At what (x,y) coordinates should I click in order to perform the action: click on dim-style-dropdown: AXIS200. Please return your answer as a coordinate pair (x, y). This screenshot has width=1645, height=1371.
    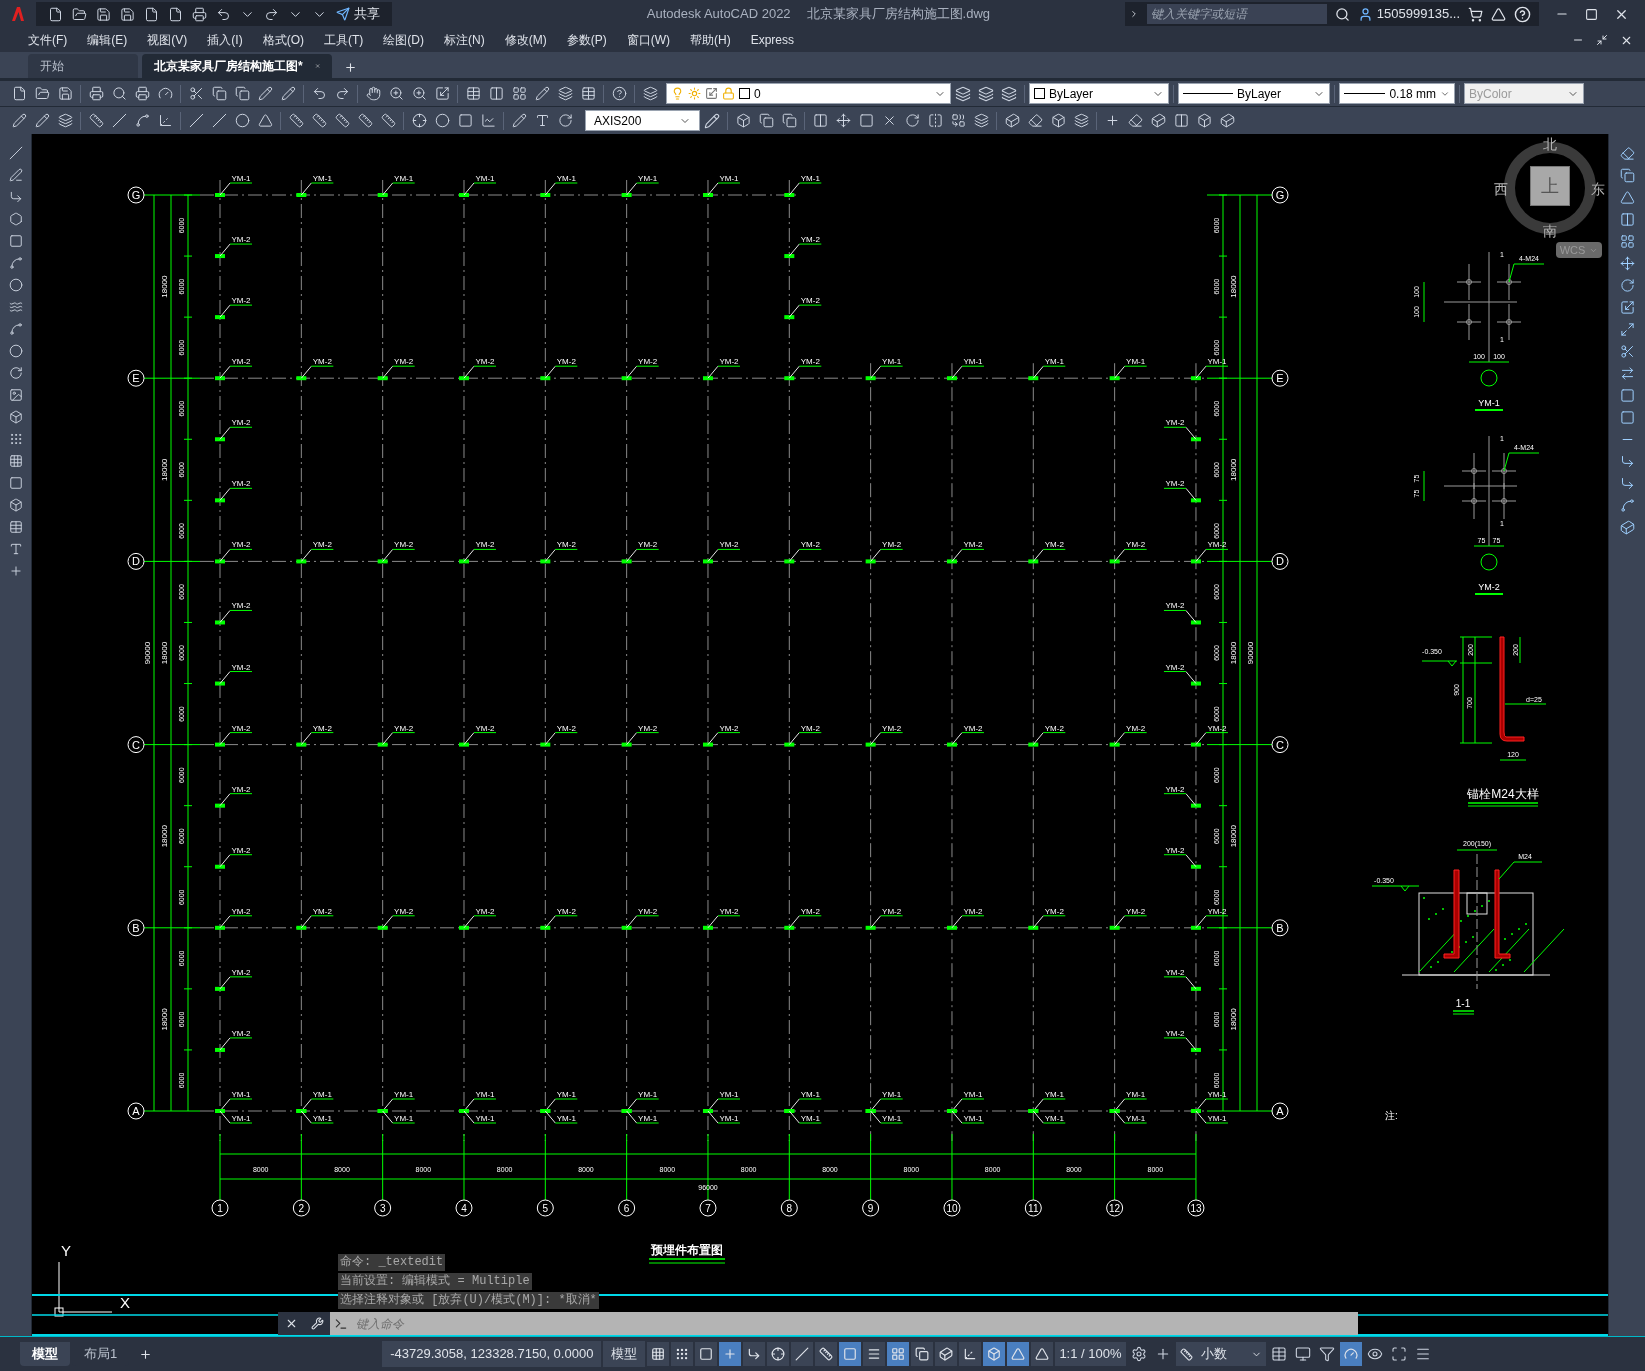
    Looking at the image, I should click on (642, 120).